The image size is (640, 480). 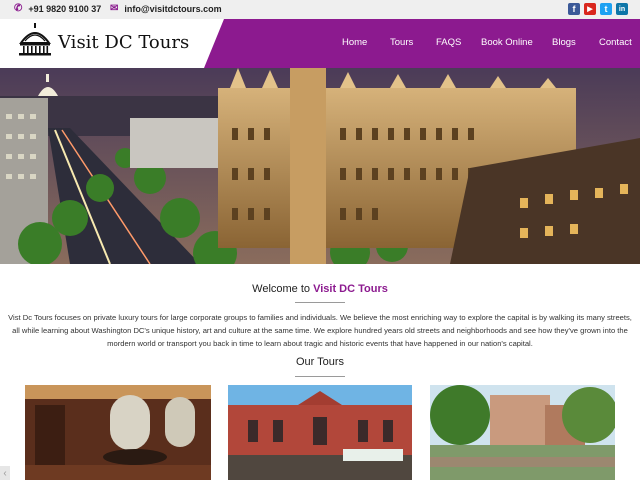 What do you see at coordinates (172, 9) in the screenshot?
I see `email-address: info@visitdctours.com` at bounding box center [172, 9].